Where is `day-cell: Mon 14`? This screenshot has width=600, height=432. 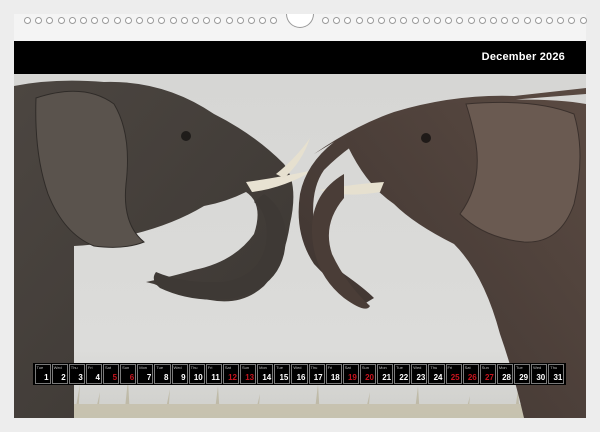
day-cell: Mon 14 is located at coordinates (265, 374).